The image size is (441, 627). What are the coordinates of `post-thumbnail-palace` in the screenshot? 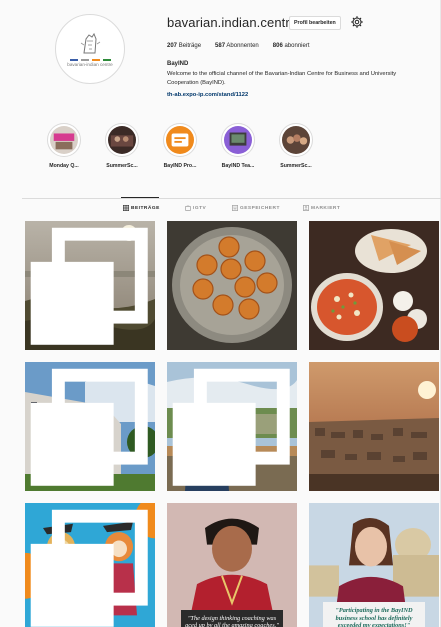 It's located at (90, 426).